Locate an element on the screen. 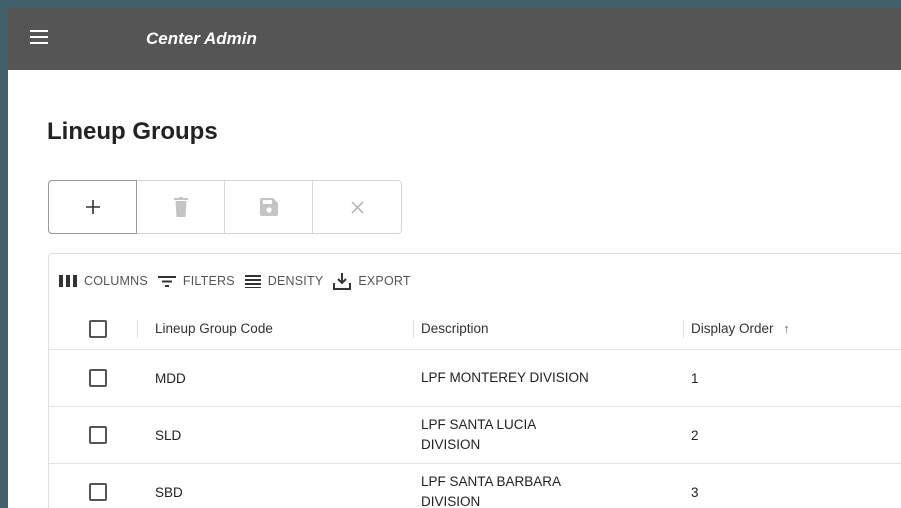 Image resolution: width=901 pixels, height=508 pixels. density-button: DENSITY is located at coordinates (284, 281).